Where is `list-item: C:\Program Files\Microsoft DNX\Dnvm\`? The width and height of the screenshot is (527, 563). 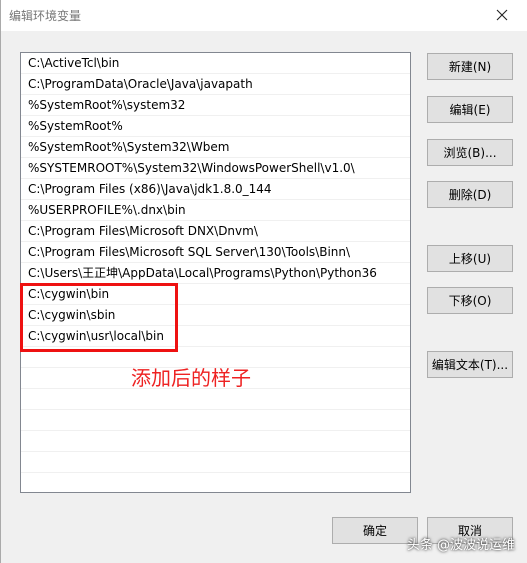
list-item: C:\Program Files\Microsoft DNX\Dnvm\ is located at coordinates (215, 231).